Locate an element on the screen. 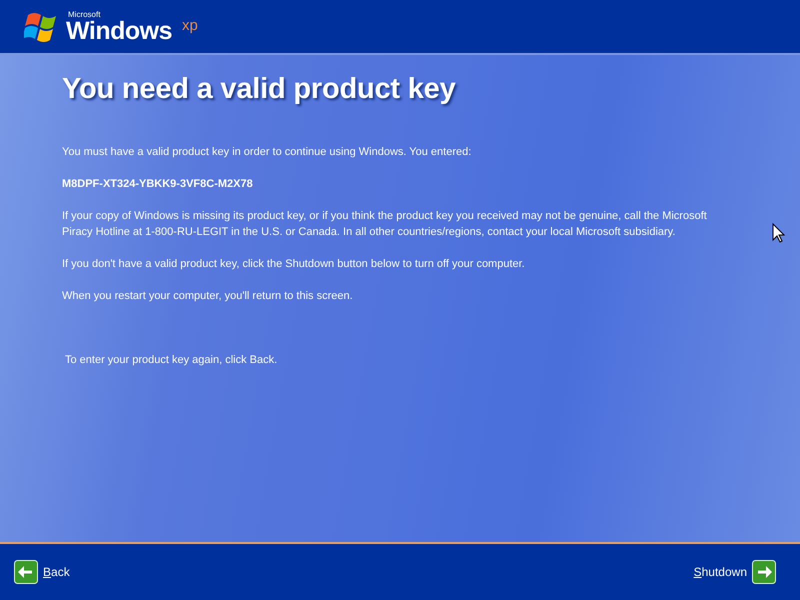 The image size is (800, 600). product-key: M8DPF-XT324-YBKK9-3VF8C-M2X78 is located at coordinates (401, 184).